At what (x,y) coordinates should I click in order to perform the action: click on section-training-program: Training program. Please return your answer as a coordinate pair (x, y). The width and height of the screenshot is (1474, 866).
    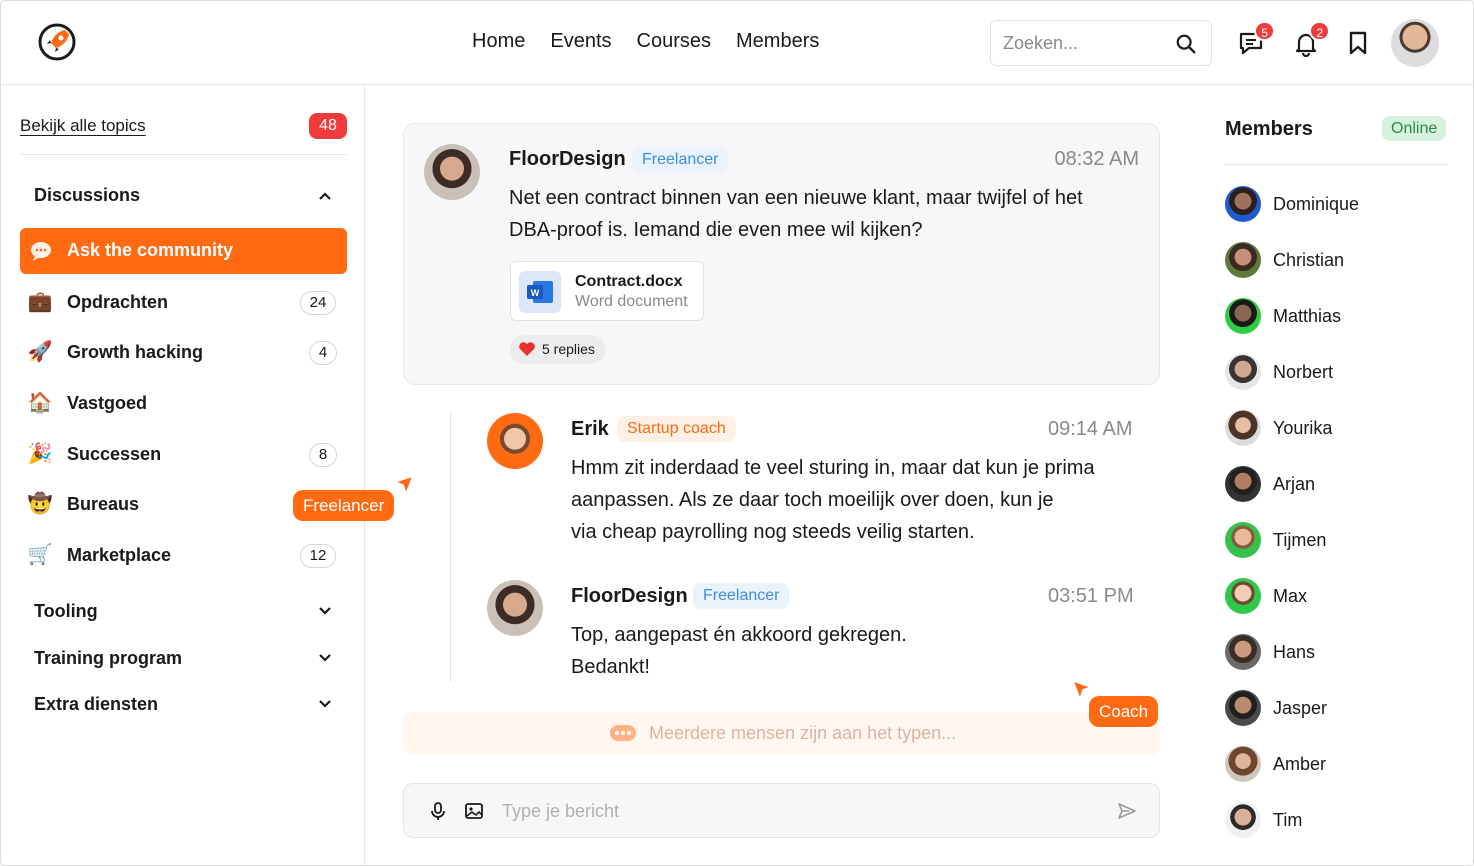
    Looking at the image, I should click on (108, 658).